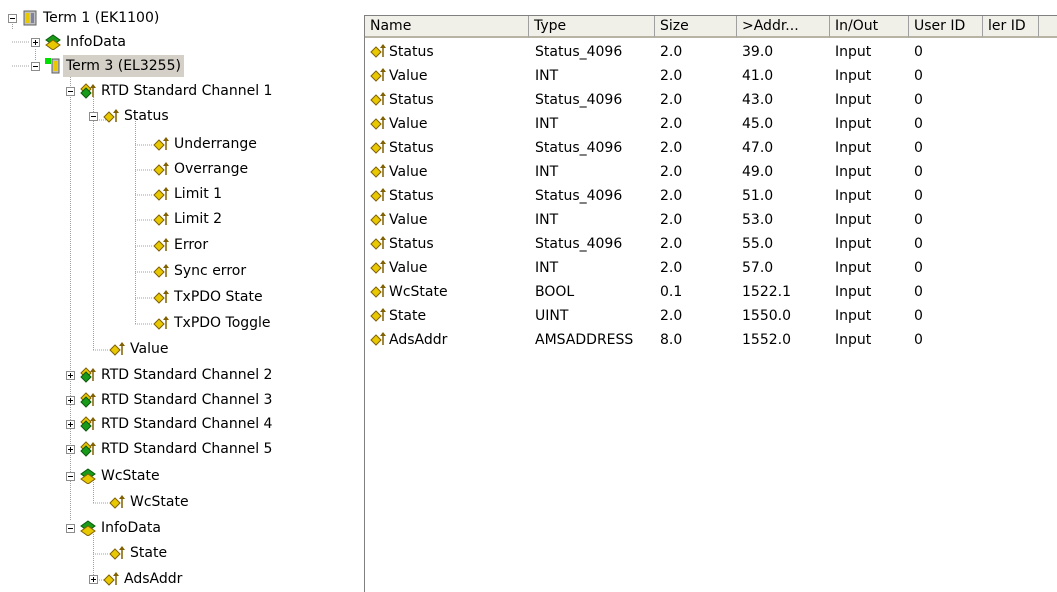 This screenshot has width=1057, height=592. Describe the element at coordinates (869, 27) in the screenshot. I see `column-header-inout: In/Out` at that location.